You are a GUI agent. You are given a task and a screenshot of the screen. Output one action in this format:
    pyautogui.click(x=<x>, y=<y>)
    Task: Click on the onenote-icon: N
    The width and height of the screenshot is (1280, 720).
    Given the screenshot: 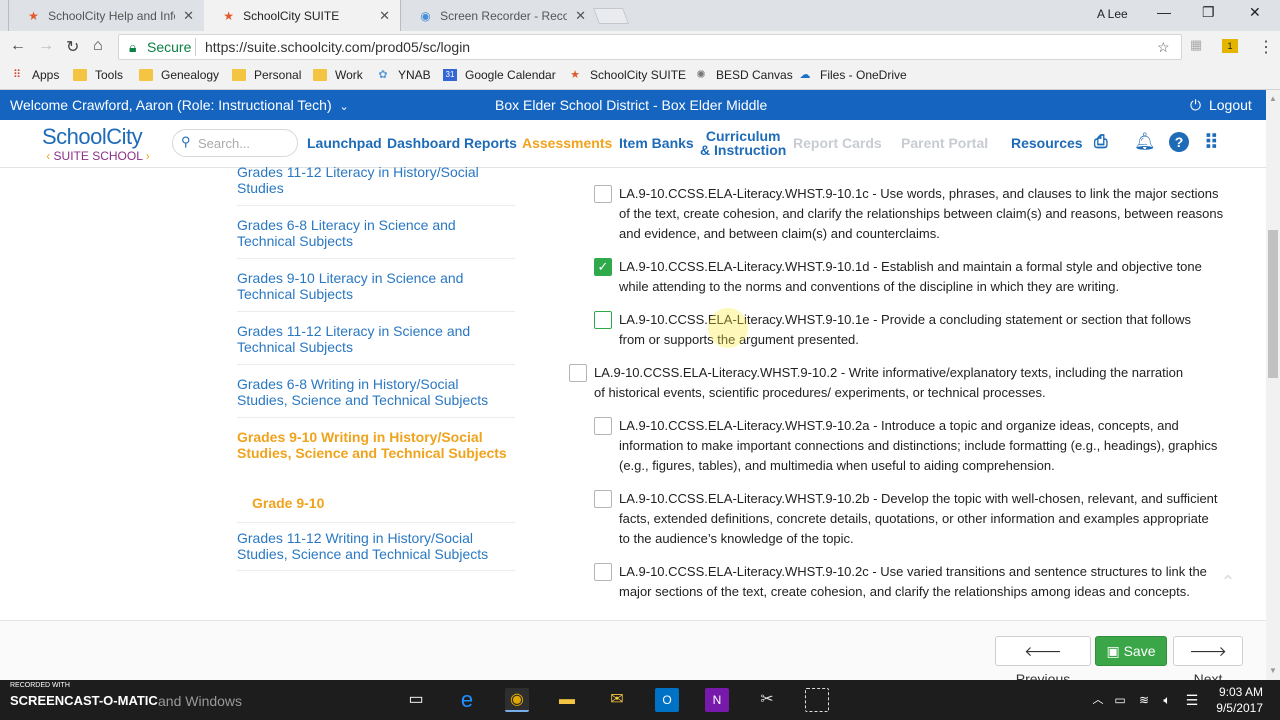 What is the action you would take?
    pyautogui.click(x=717, y=700)
    